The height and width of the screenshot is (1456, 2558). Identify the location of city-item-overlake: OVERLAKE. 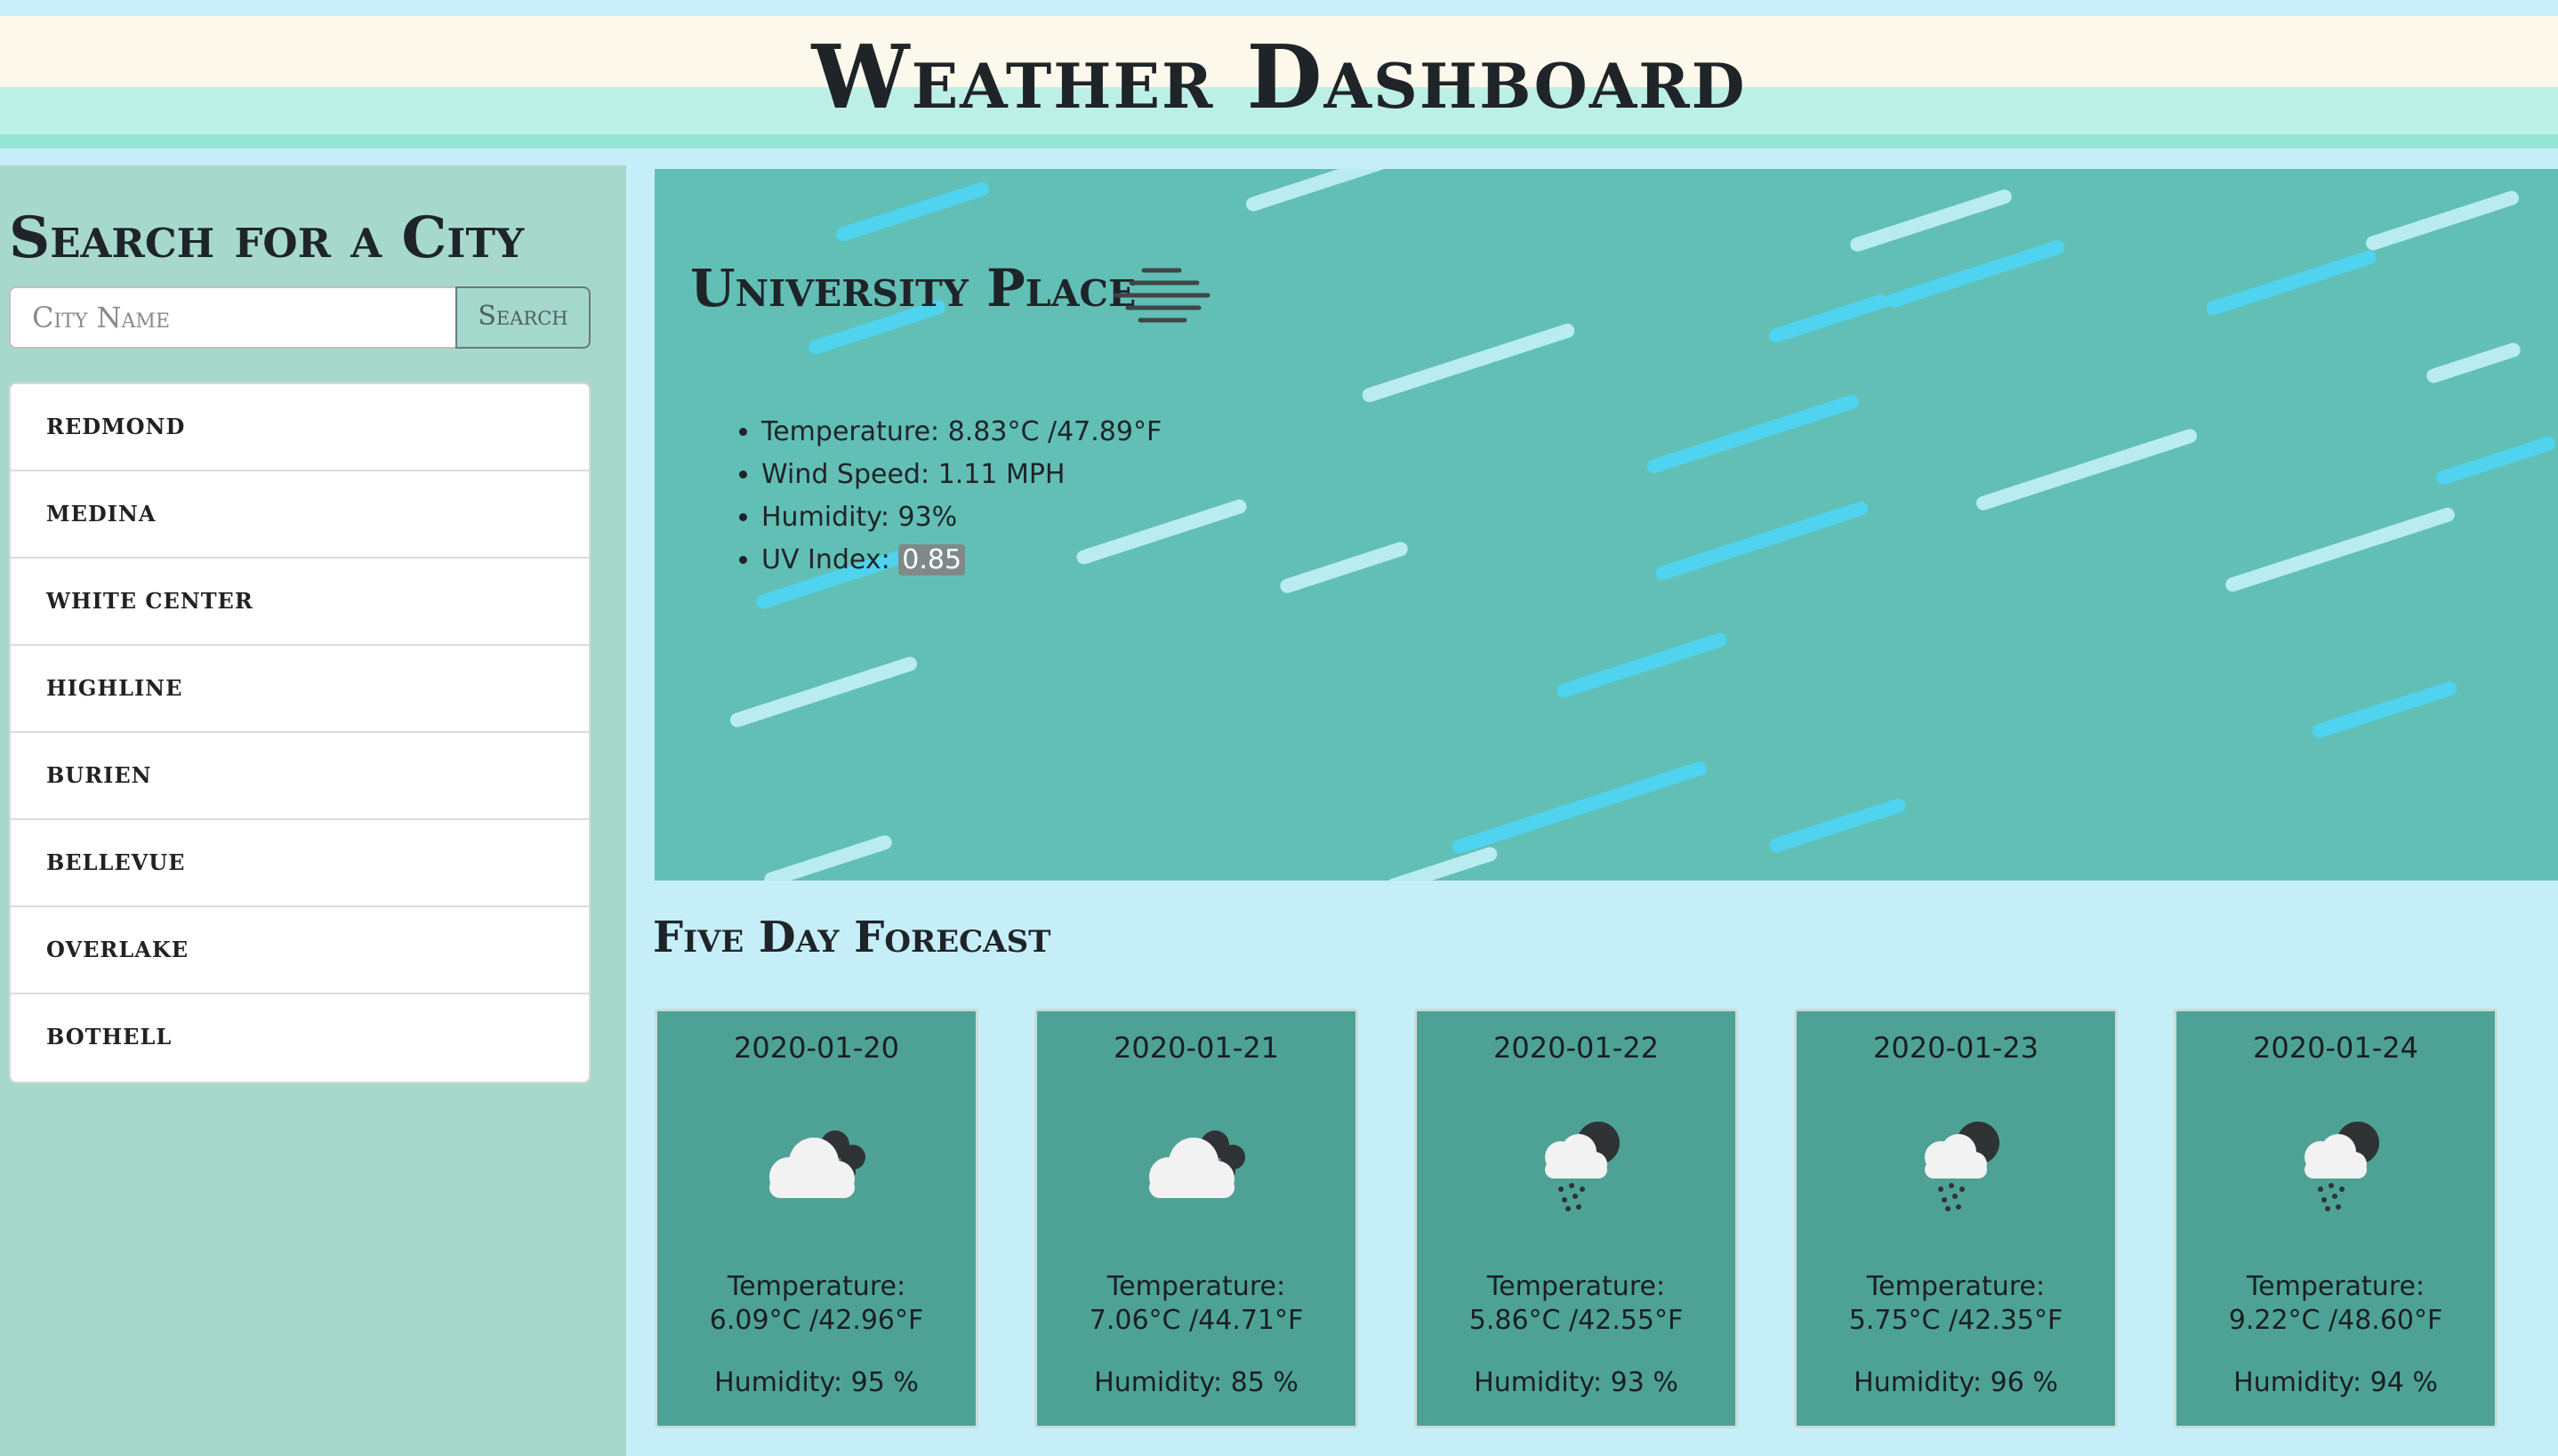
(300, 950).